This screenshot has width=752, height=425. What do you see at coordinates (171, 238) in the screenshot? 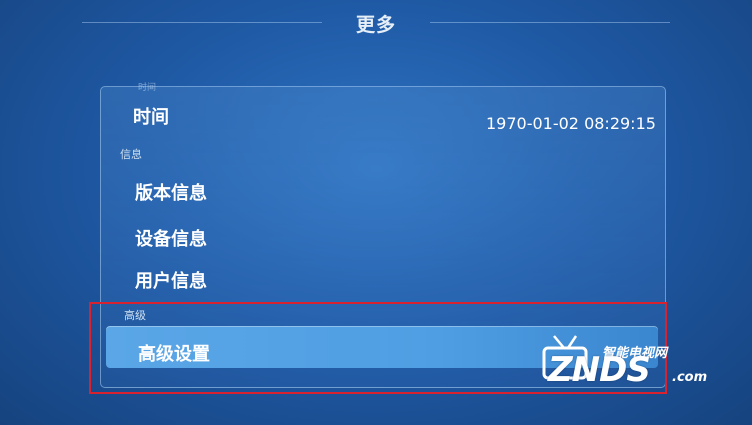
I see `menu-item-device-info: 设备信息` at bounding box center [171, 238].